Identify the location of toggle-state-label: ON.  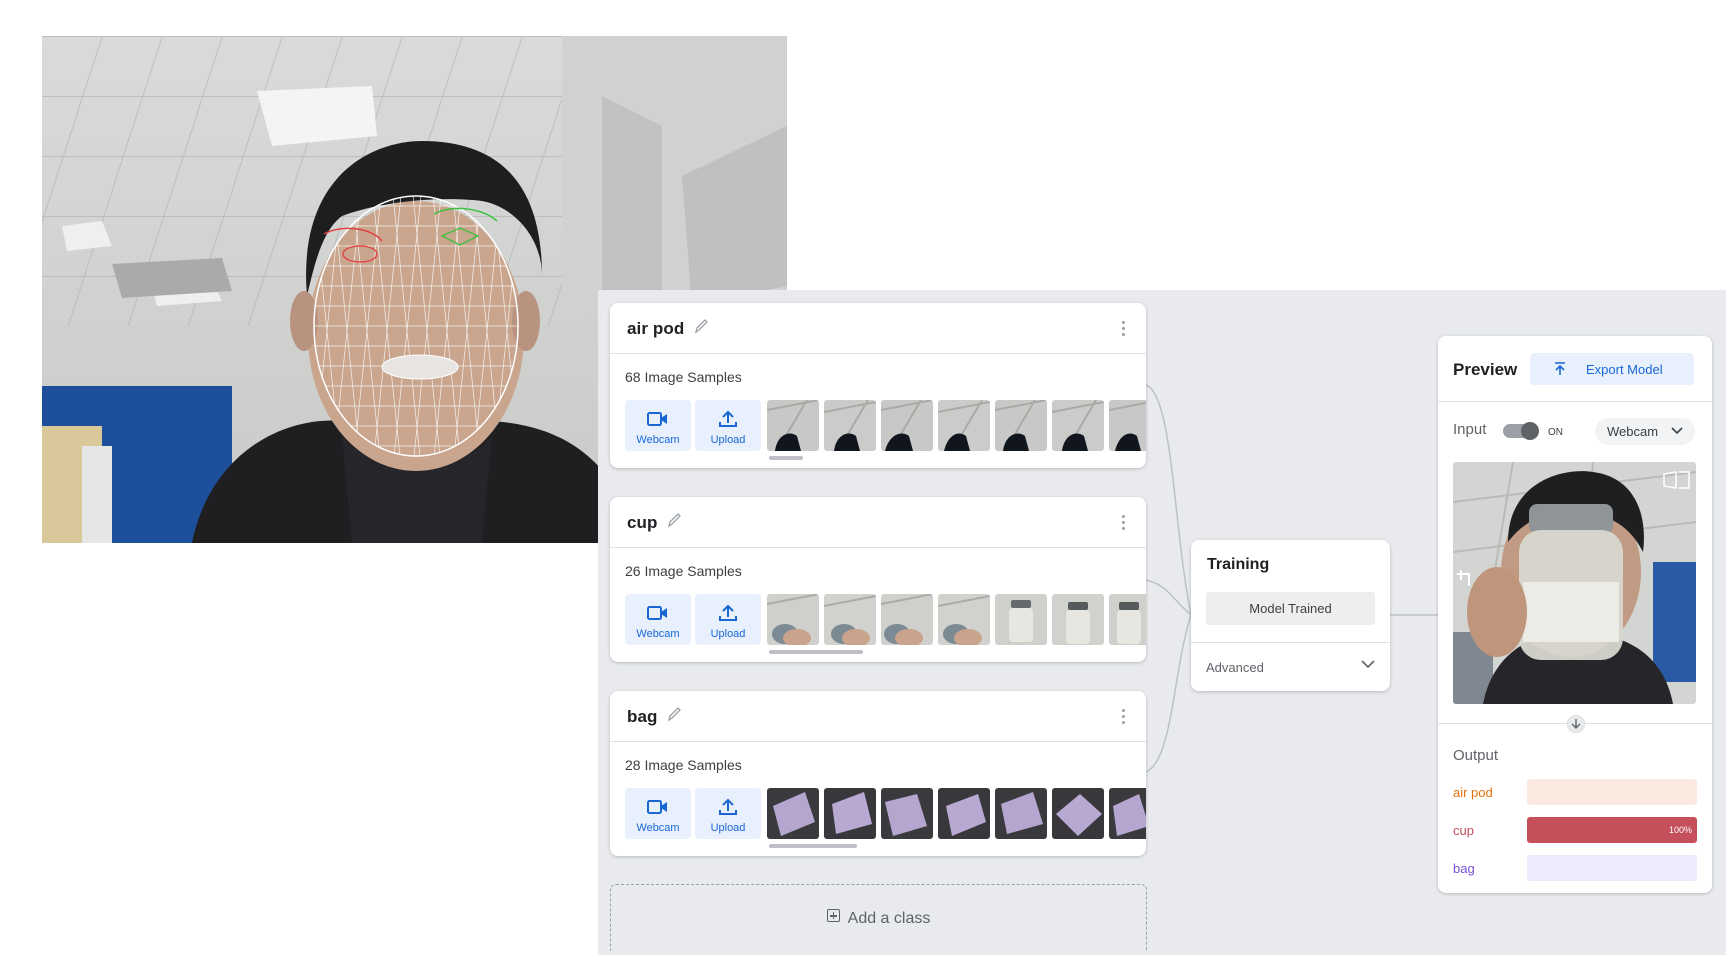
(1555, 432).